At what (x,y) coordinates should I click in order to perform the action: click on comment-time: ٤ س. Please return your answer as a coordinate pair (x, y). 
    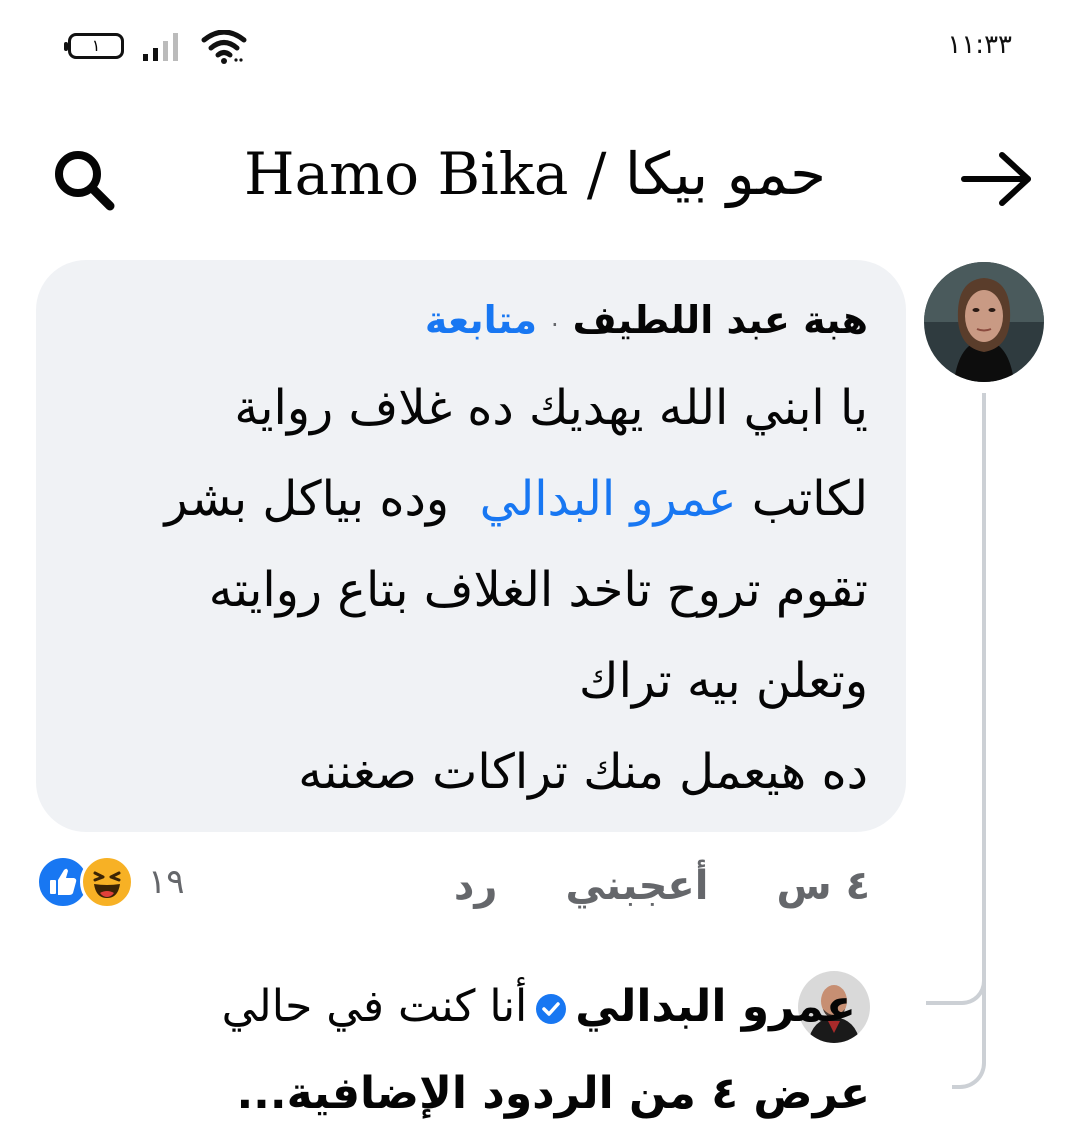
    Looking at the image, I should click on (823, 886).